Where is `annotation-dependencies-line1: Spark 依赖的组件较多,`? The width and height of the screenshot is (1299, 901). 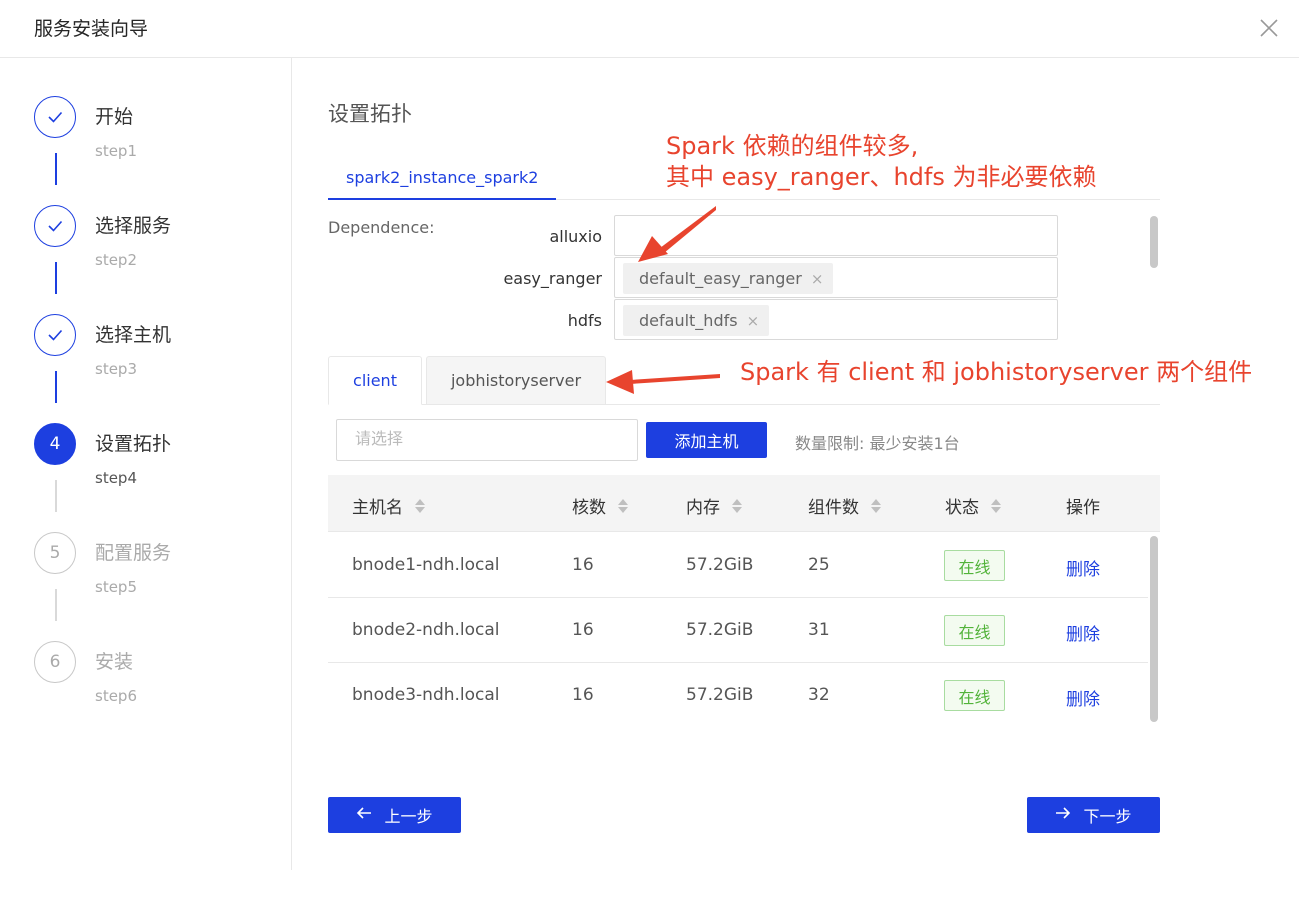
annotation-dependencies-line1: Spark 依赖的组件较多, is located at coordinates (792, 146).